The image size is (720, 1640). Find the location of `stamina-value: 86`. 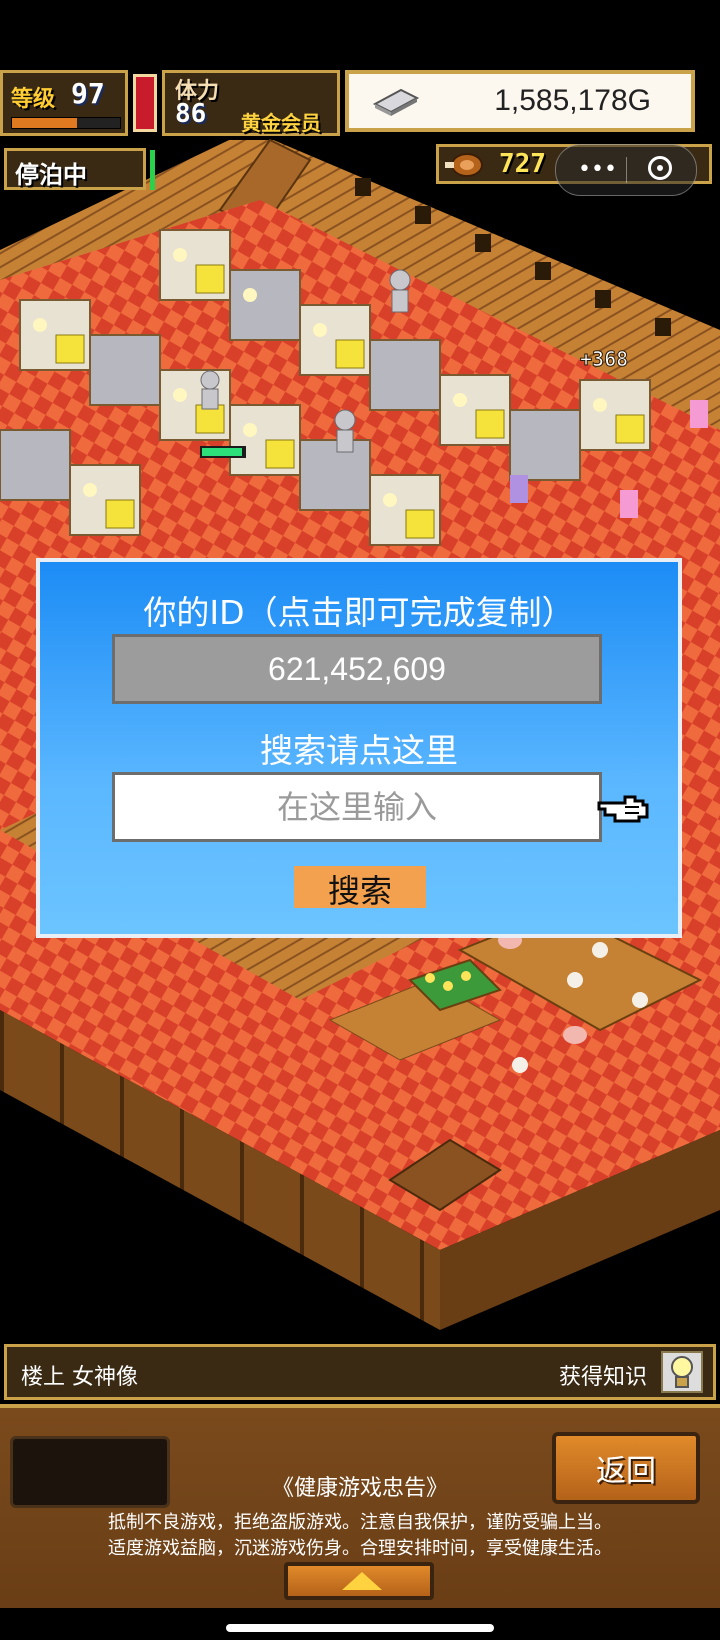

stamina-value: 86 is located at coordinates (191, 114).